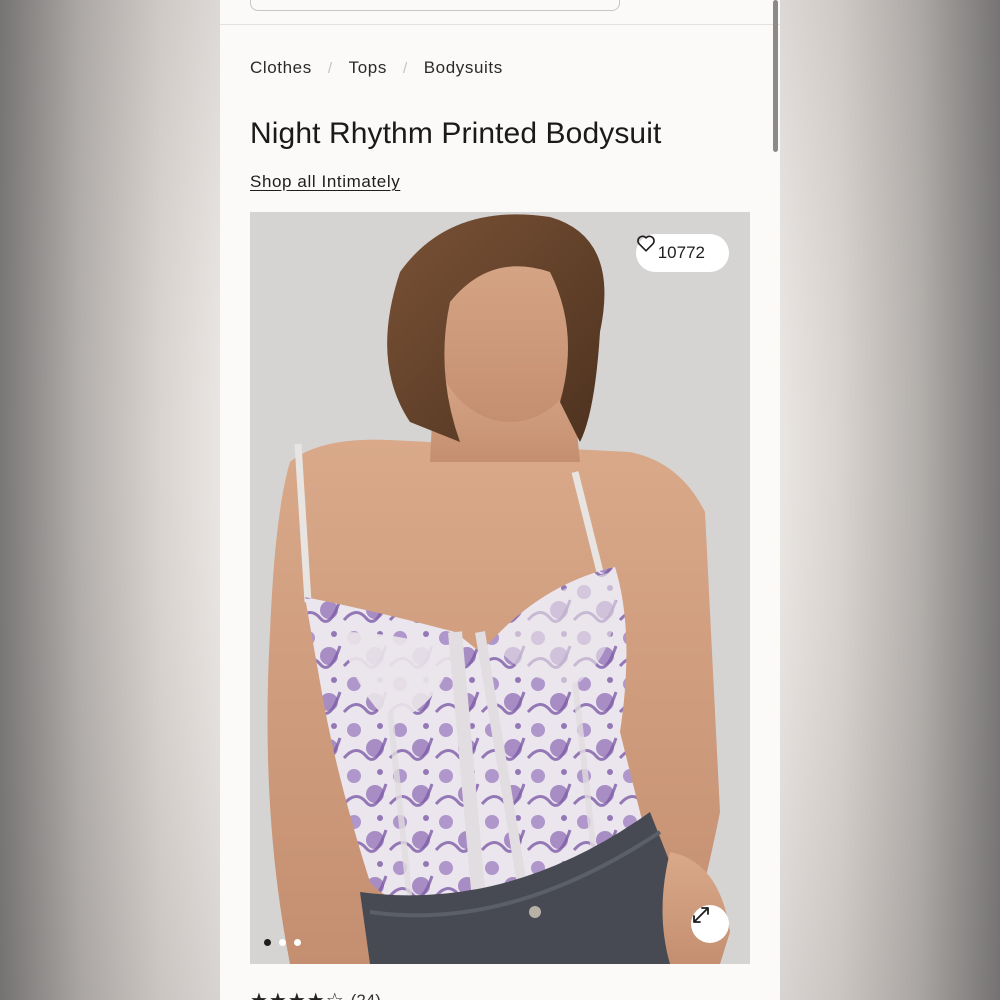 This screenshot has width=1000, height=1000. I want to click on breadcrumb-item-bodysuits: Bodysuits, so click(463, 68).